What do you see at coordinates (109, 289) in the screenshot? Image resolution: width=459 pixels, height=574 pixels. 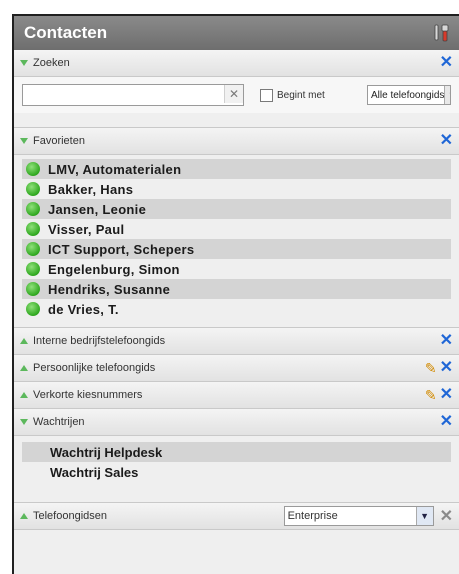 I see `contact-name: Hendriks, Susanne` at bounding box center [109, 289].